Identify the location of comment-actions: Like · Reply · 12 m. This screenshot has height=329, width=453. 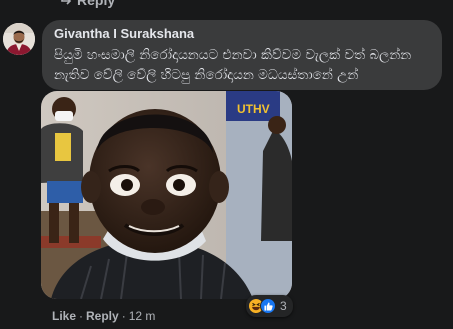
(103, 316).